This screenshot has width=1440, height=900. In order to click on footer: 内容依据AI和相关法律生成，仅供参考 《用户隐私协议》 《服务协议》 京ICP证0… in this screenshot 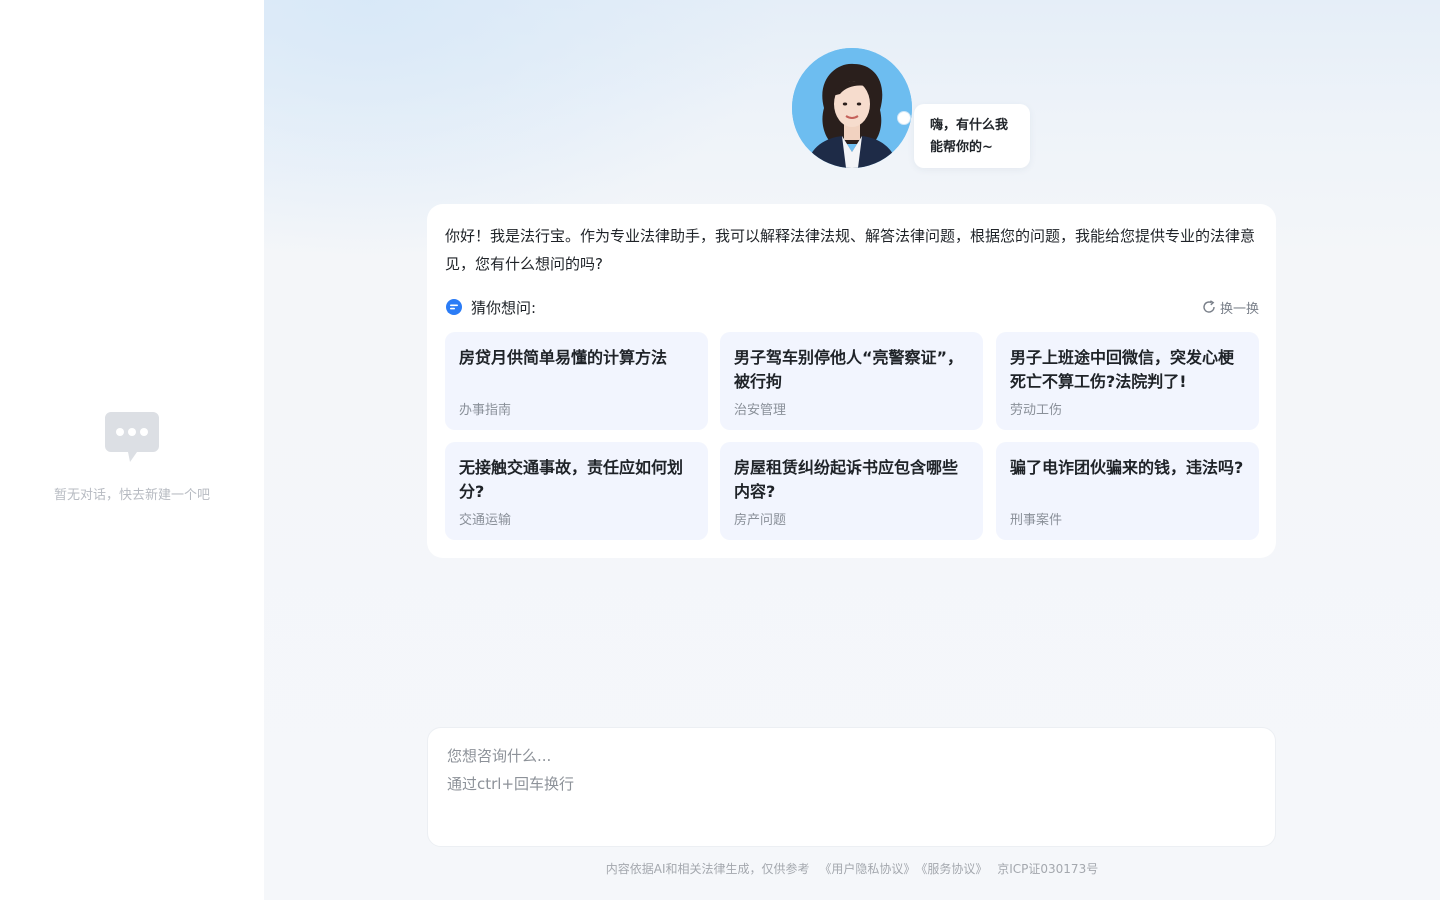, I will do `click(852, 868)`.